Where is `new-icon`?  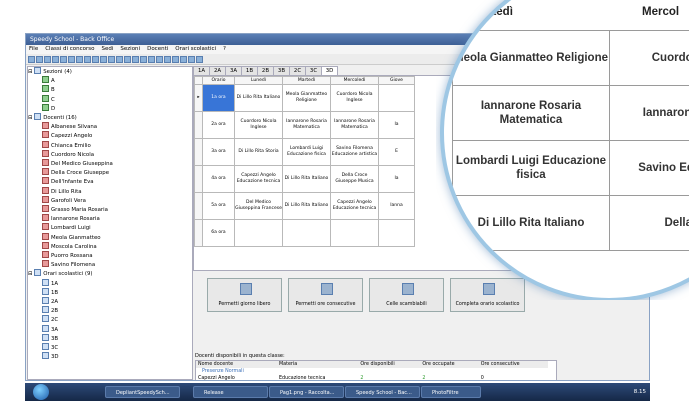
new-icon is located at coordinates (31, 59).